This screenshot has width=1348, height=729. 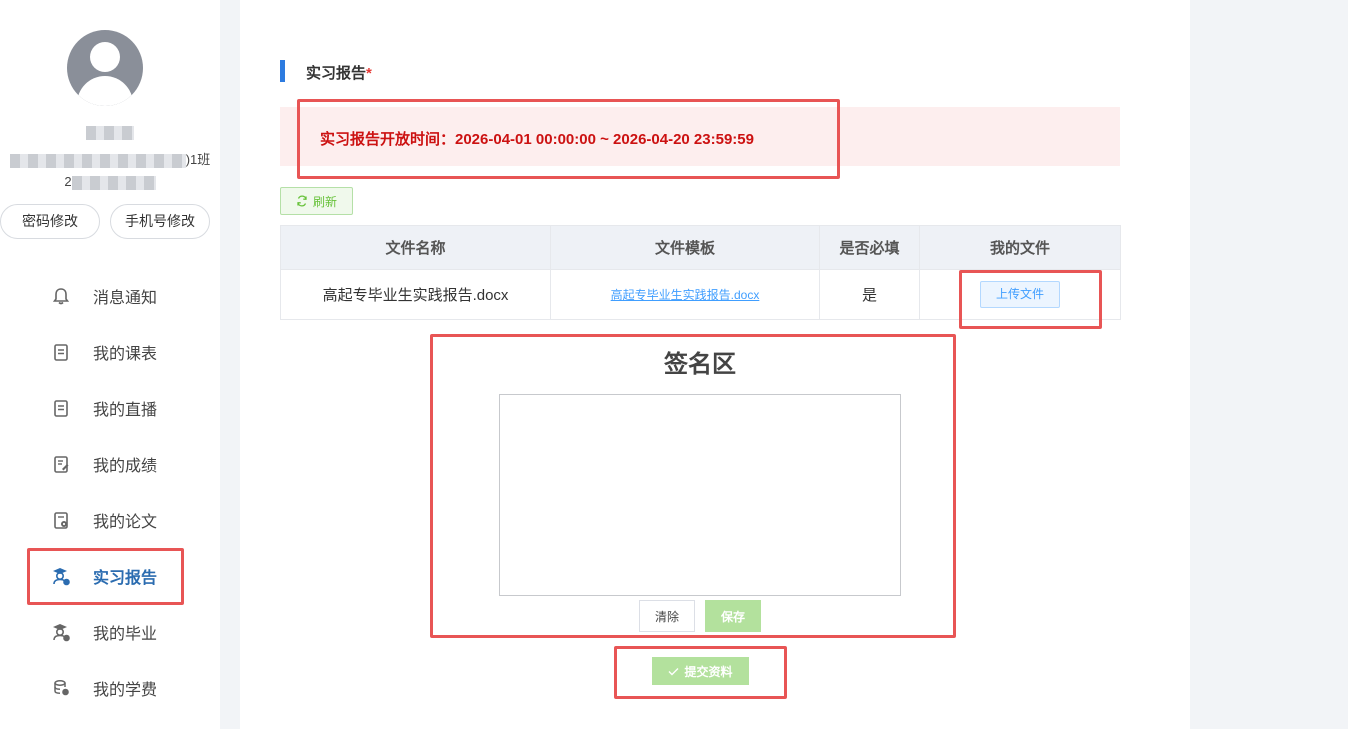 I want to click on header-template: 文件模板, so click(x=685, y=247).